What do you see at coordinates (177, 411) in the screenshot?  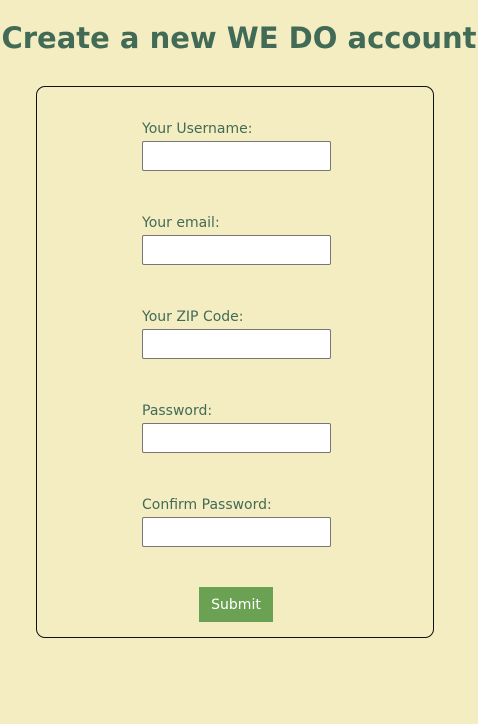 I see `password-label: Password:` at bounding box center [177, 411].